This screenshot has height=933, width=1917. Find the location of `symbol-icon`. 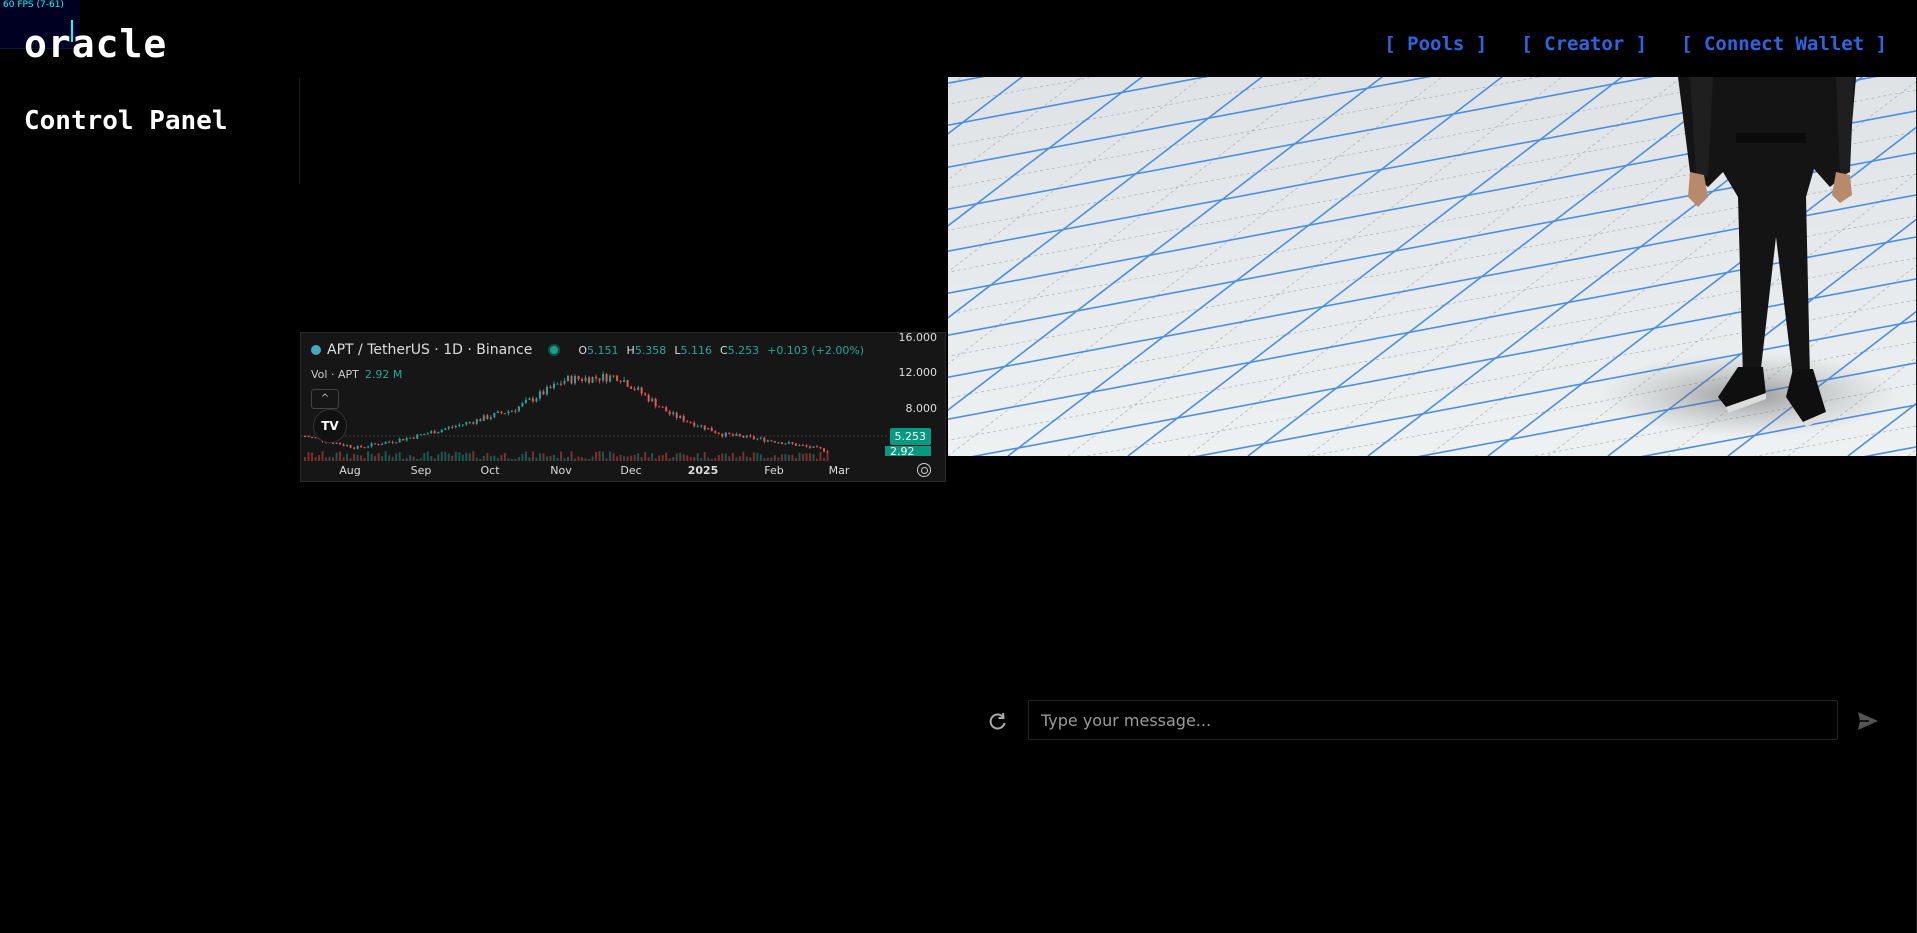

symbol-icon is located at coordinates (316, 350).